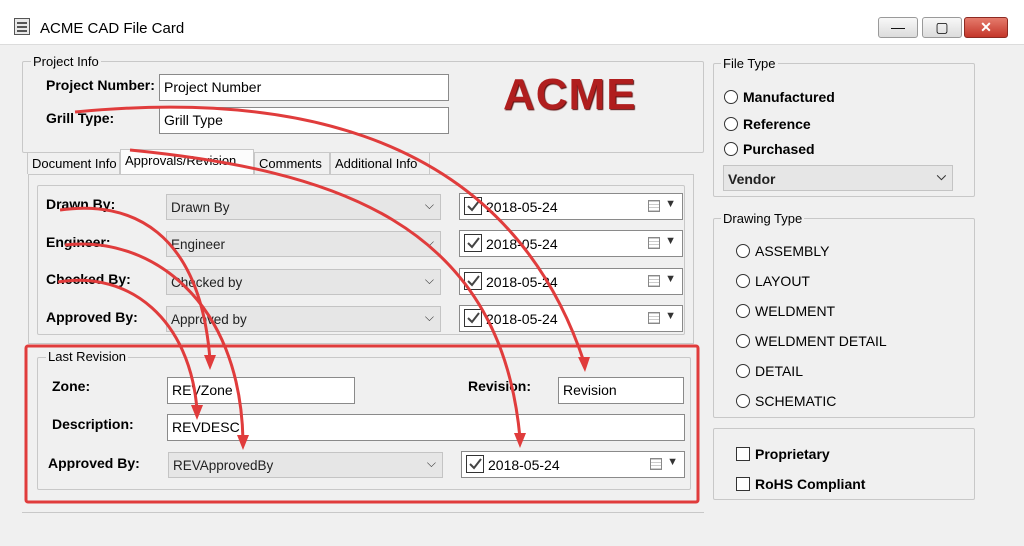 This screenshot has width=1024, height=546. I want to click on arrow-engineer-to-approved, so click(154, 341).